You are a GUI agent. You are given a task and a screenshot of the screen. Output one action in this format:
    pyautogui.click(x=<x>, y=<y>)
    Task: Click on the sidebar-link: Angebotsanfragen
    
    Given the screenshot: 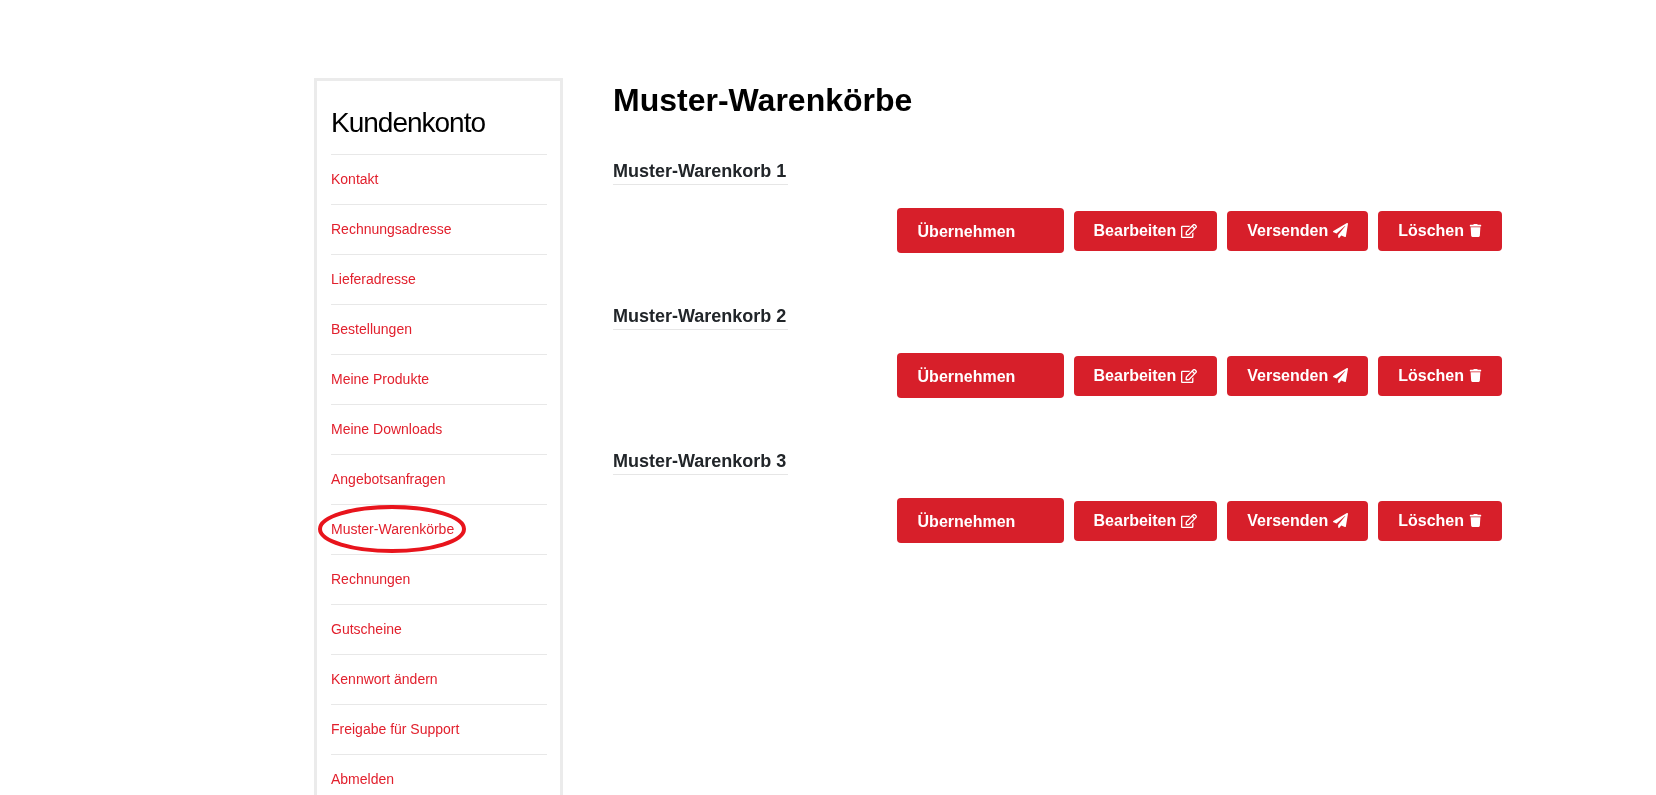 What is the action you would take?
    pyautogui.click(x=388, y=479)
    